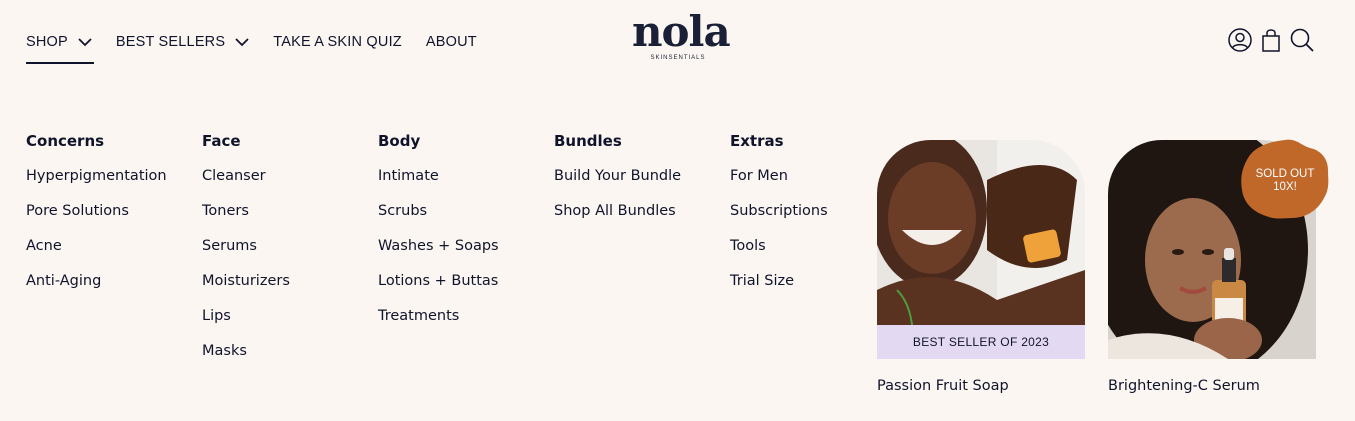  I want to click on search-icon, so click(1302, 40).